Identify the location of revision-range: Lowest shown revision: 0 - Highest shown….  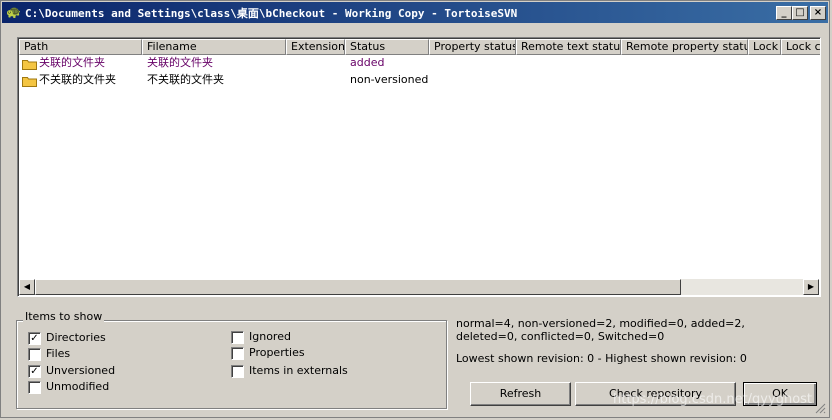
(601, 358).